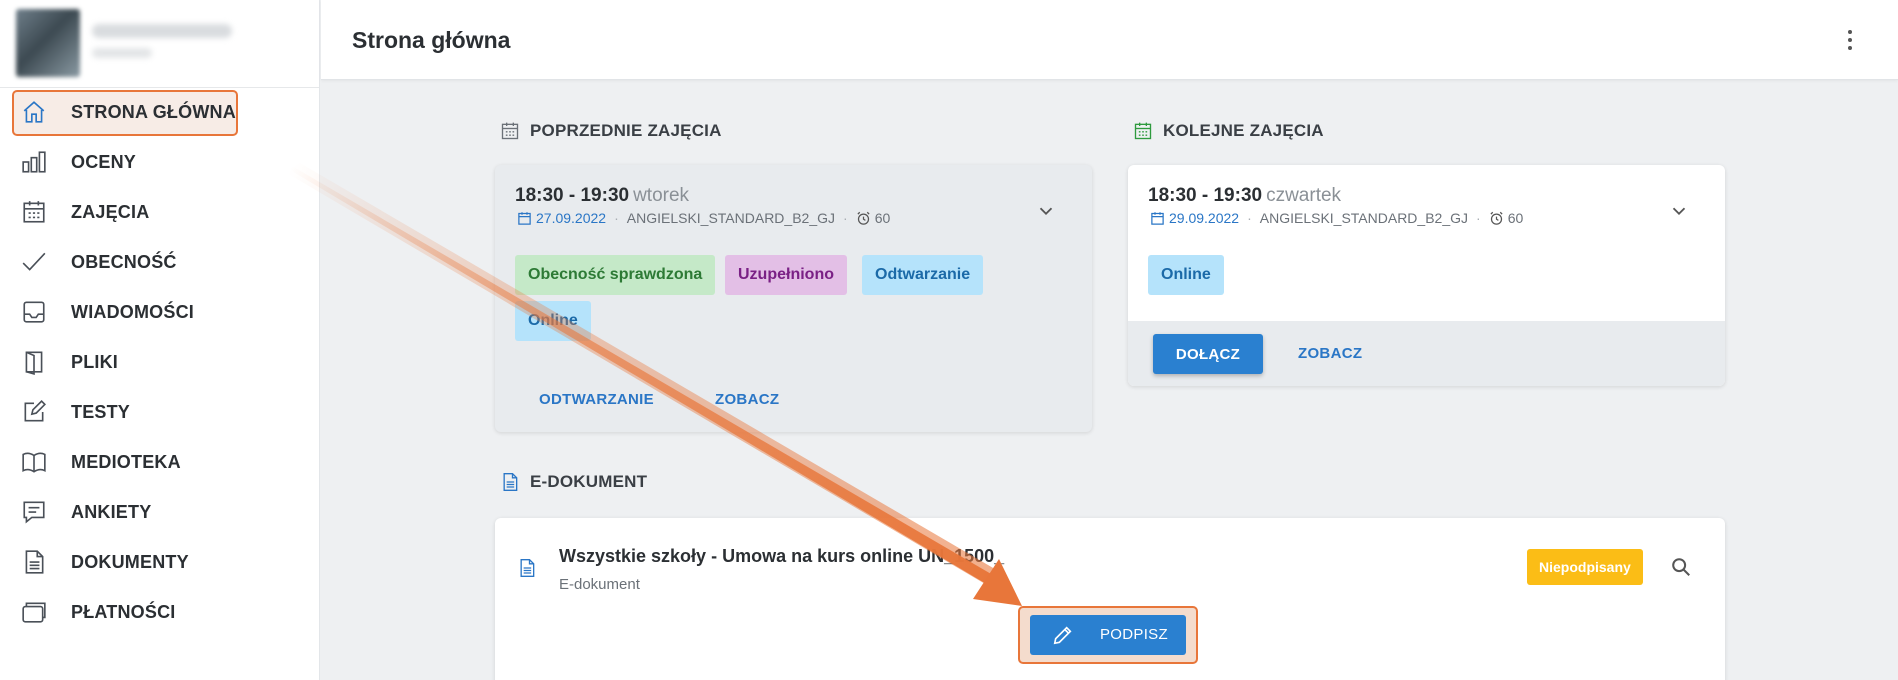 This screenshot has width=1898, height=680. I want to click on unsigned-badge: Niepodpisany, so click(1585, 567).